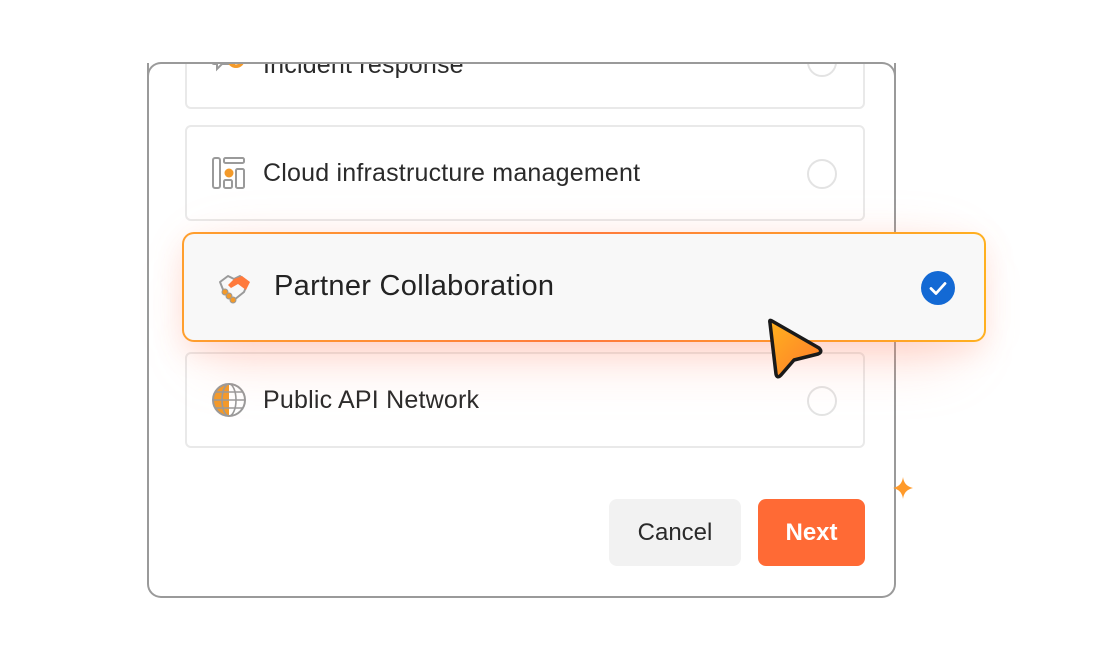 This screenshot has height=660, width=1100. I want to click on incident-chat-alert-icon, so click(229, 71).